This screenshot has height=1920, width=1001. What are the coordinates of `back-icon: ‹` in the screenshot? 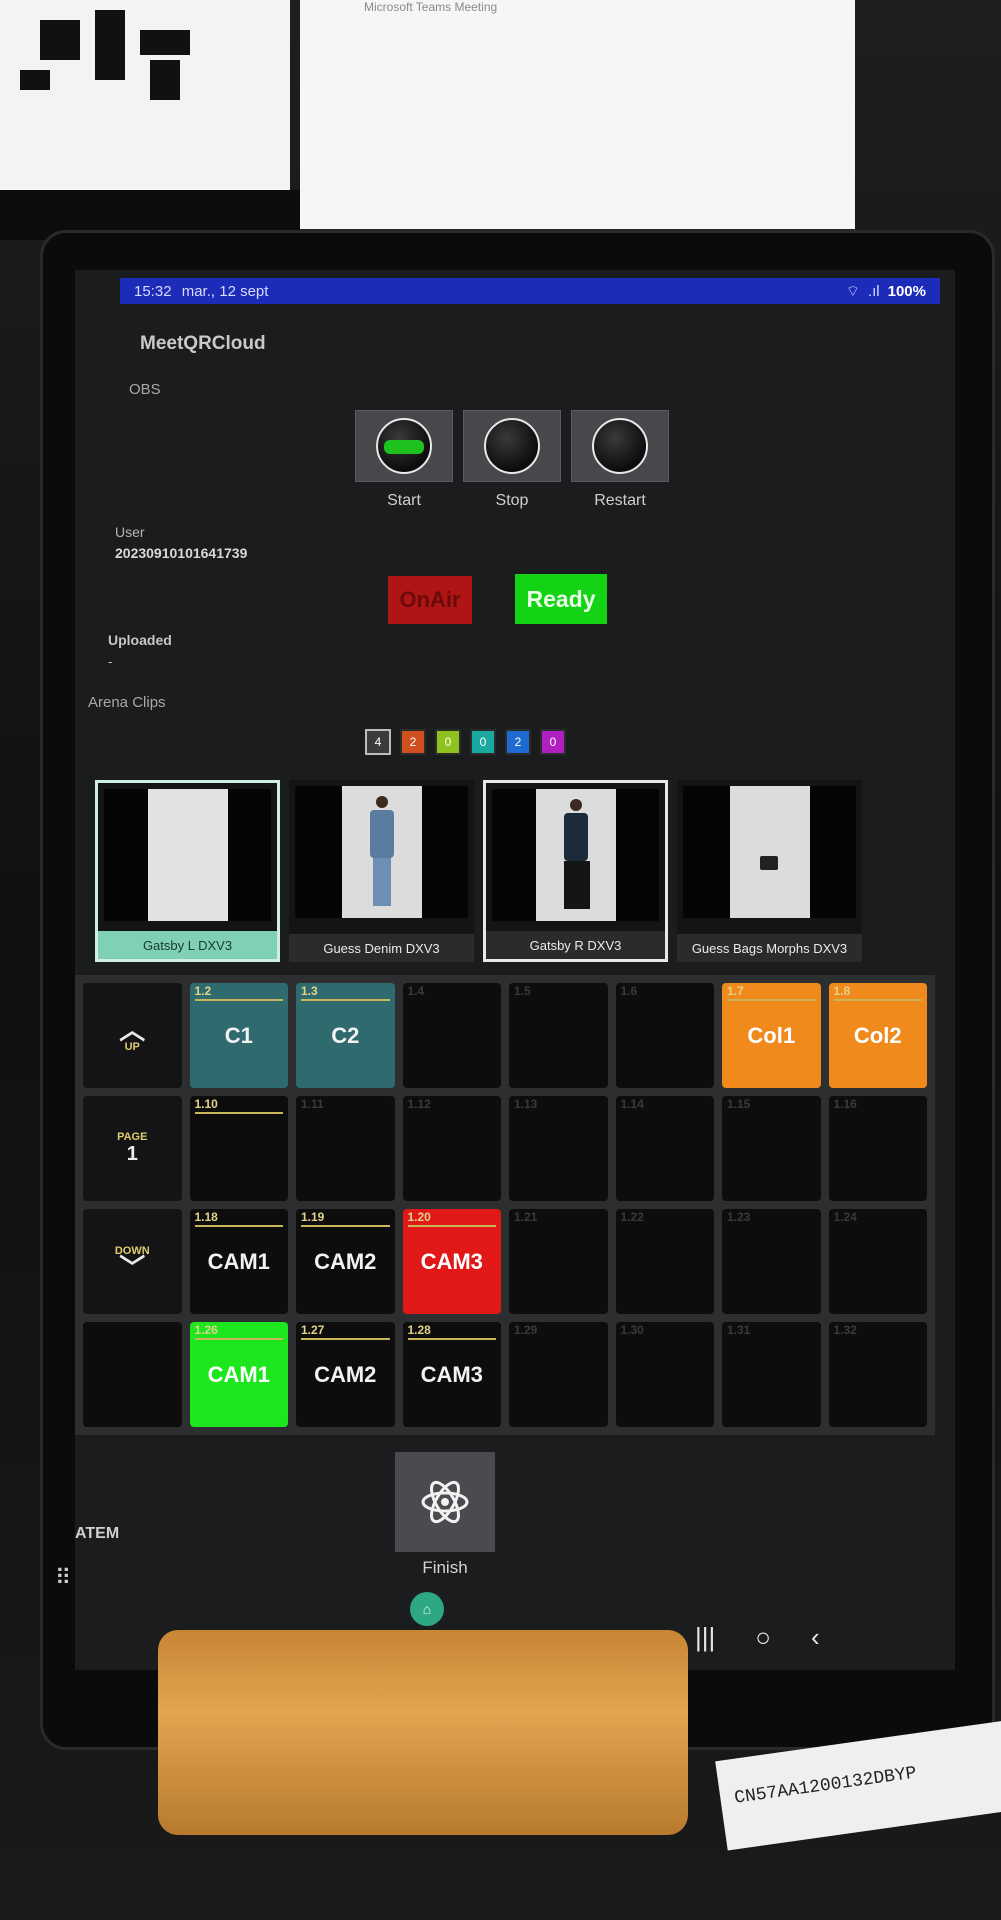 It's located at (815, 1637).